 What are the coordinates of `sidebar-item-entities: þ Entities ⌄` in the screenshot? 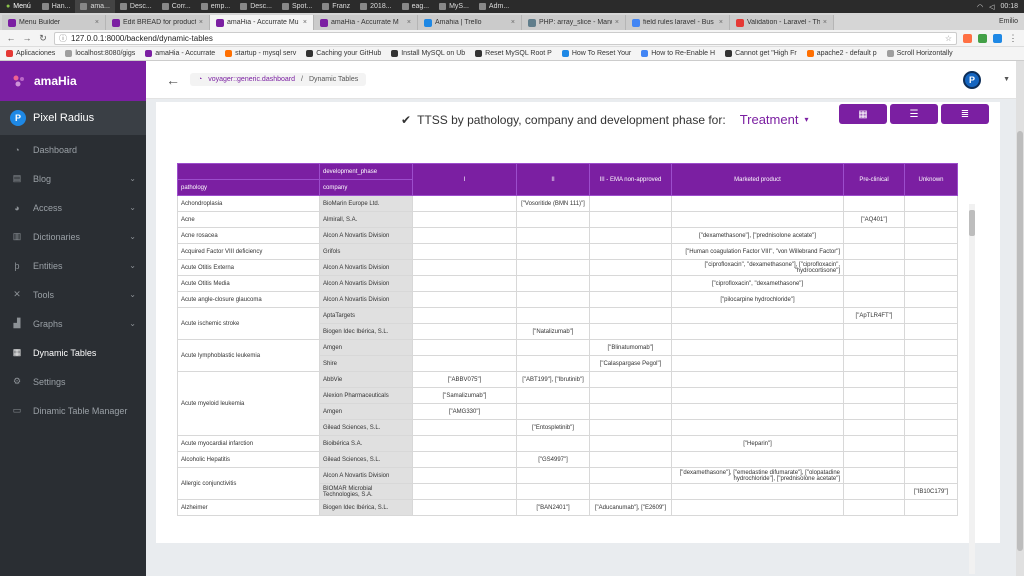 It's located at (73, 265).